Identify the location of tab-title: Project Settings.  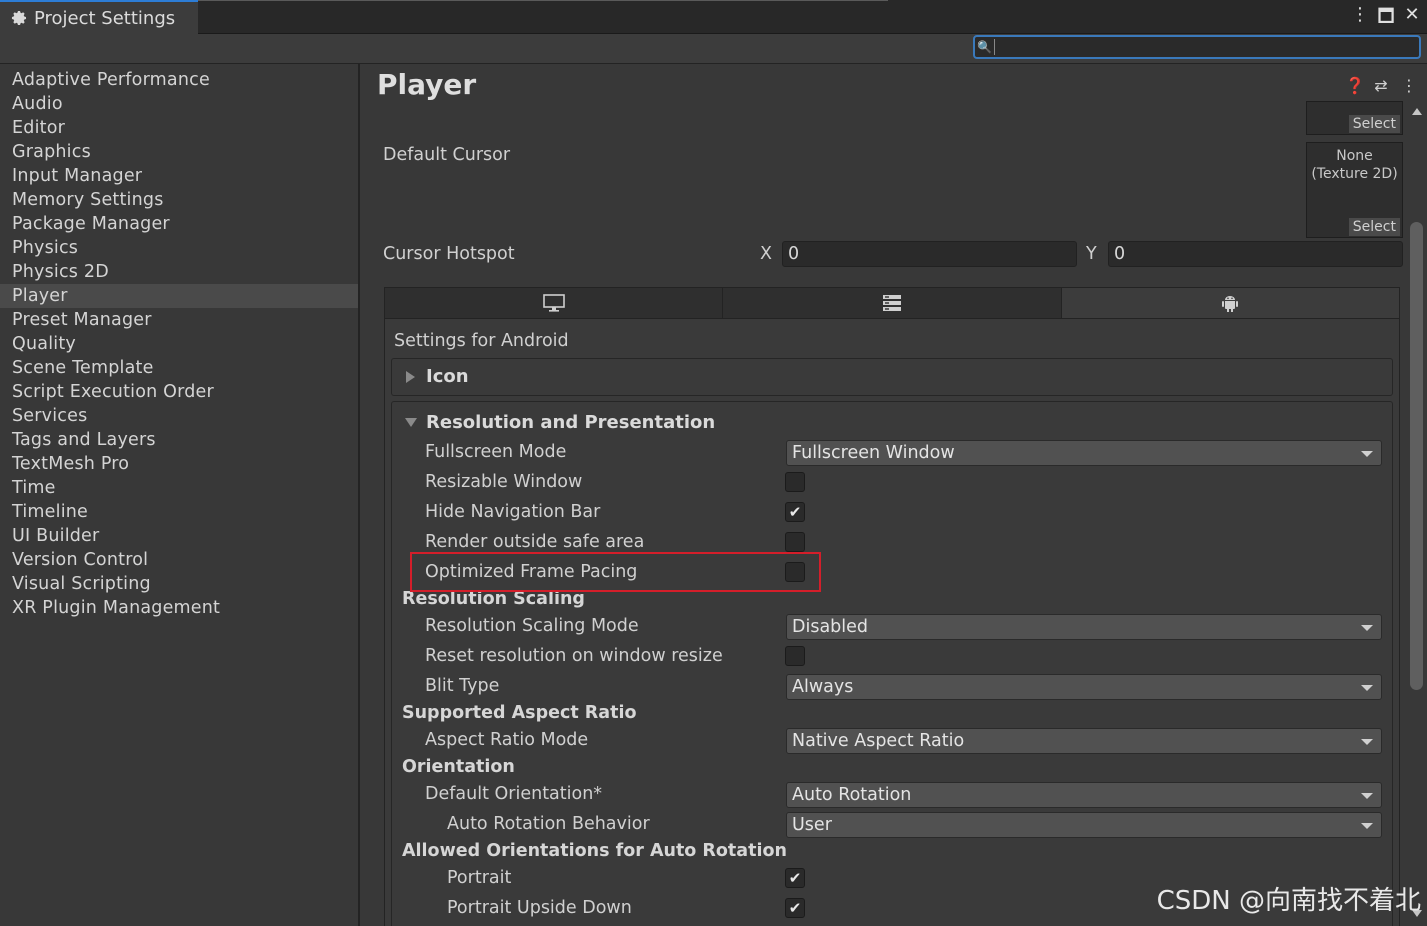
(105, 18).